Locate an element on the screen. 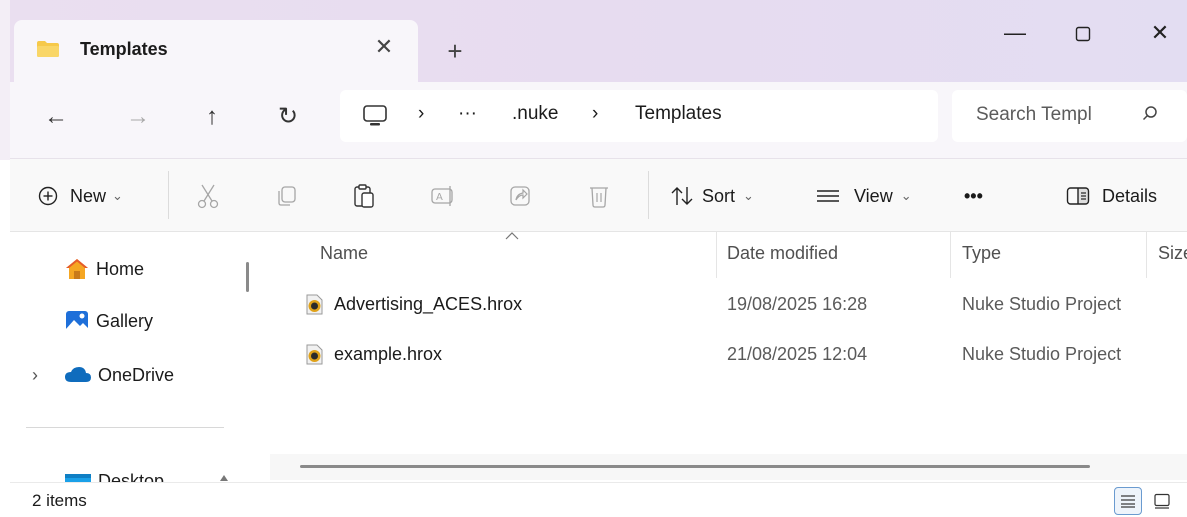 This screenshot has width=1187, height=517. desktop-icon is located at coordinates (78, 478).